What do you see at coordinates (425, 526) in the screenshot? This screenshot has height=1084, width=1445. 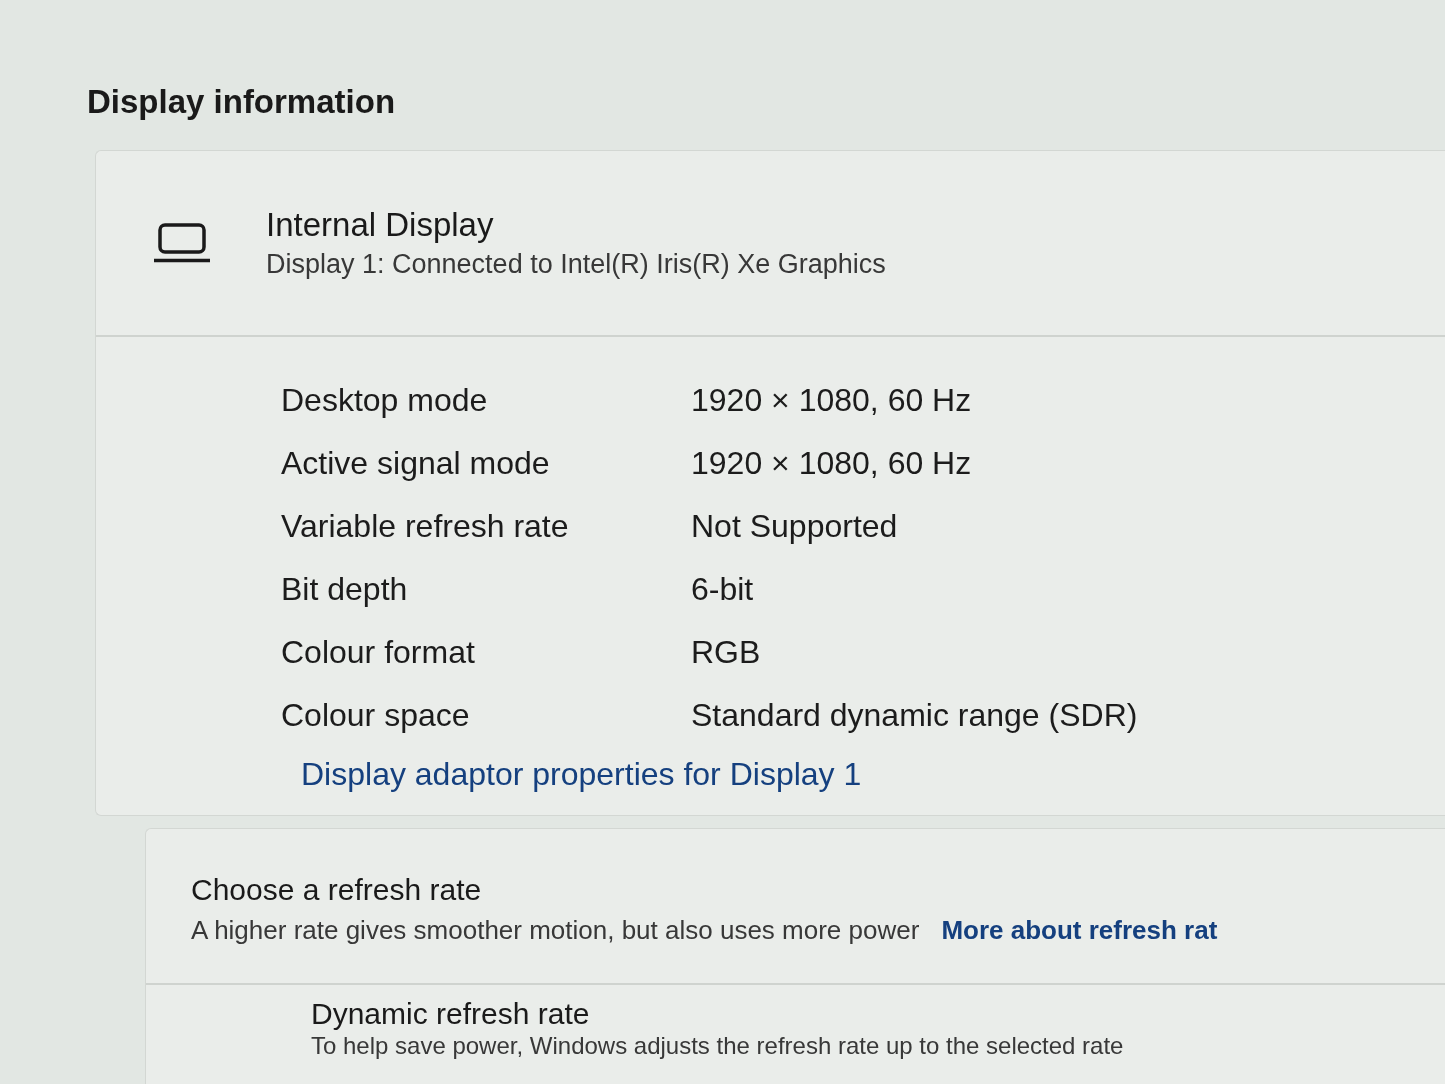 I see `property-label: Variable refresh rate` at bounding box center [425, 526].